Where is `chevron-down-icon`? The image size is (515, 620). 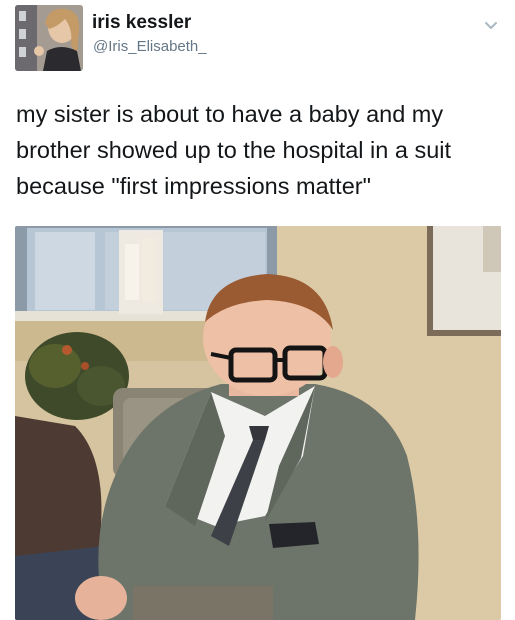 chevron-down-icon is located at coordinates (491, 26).